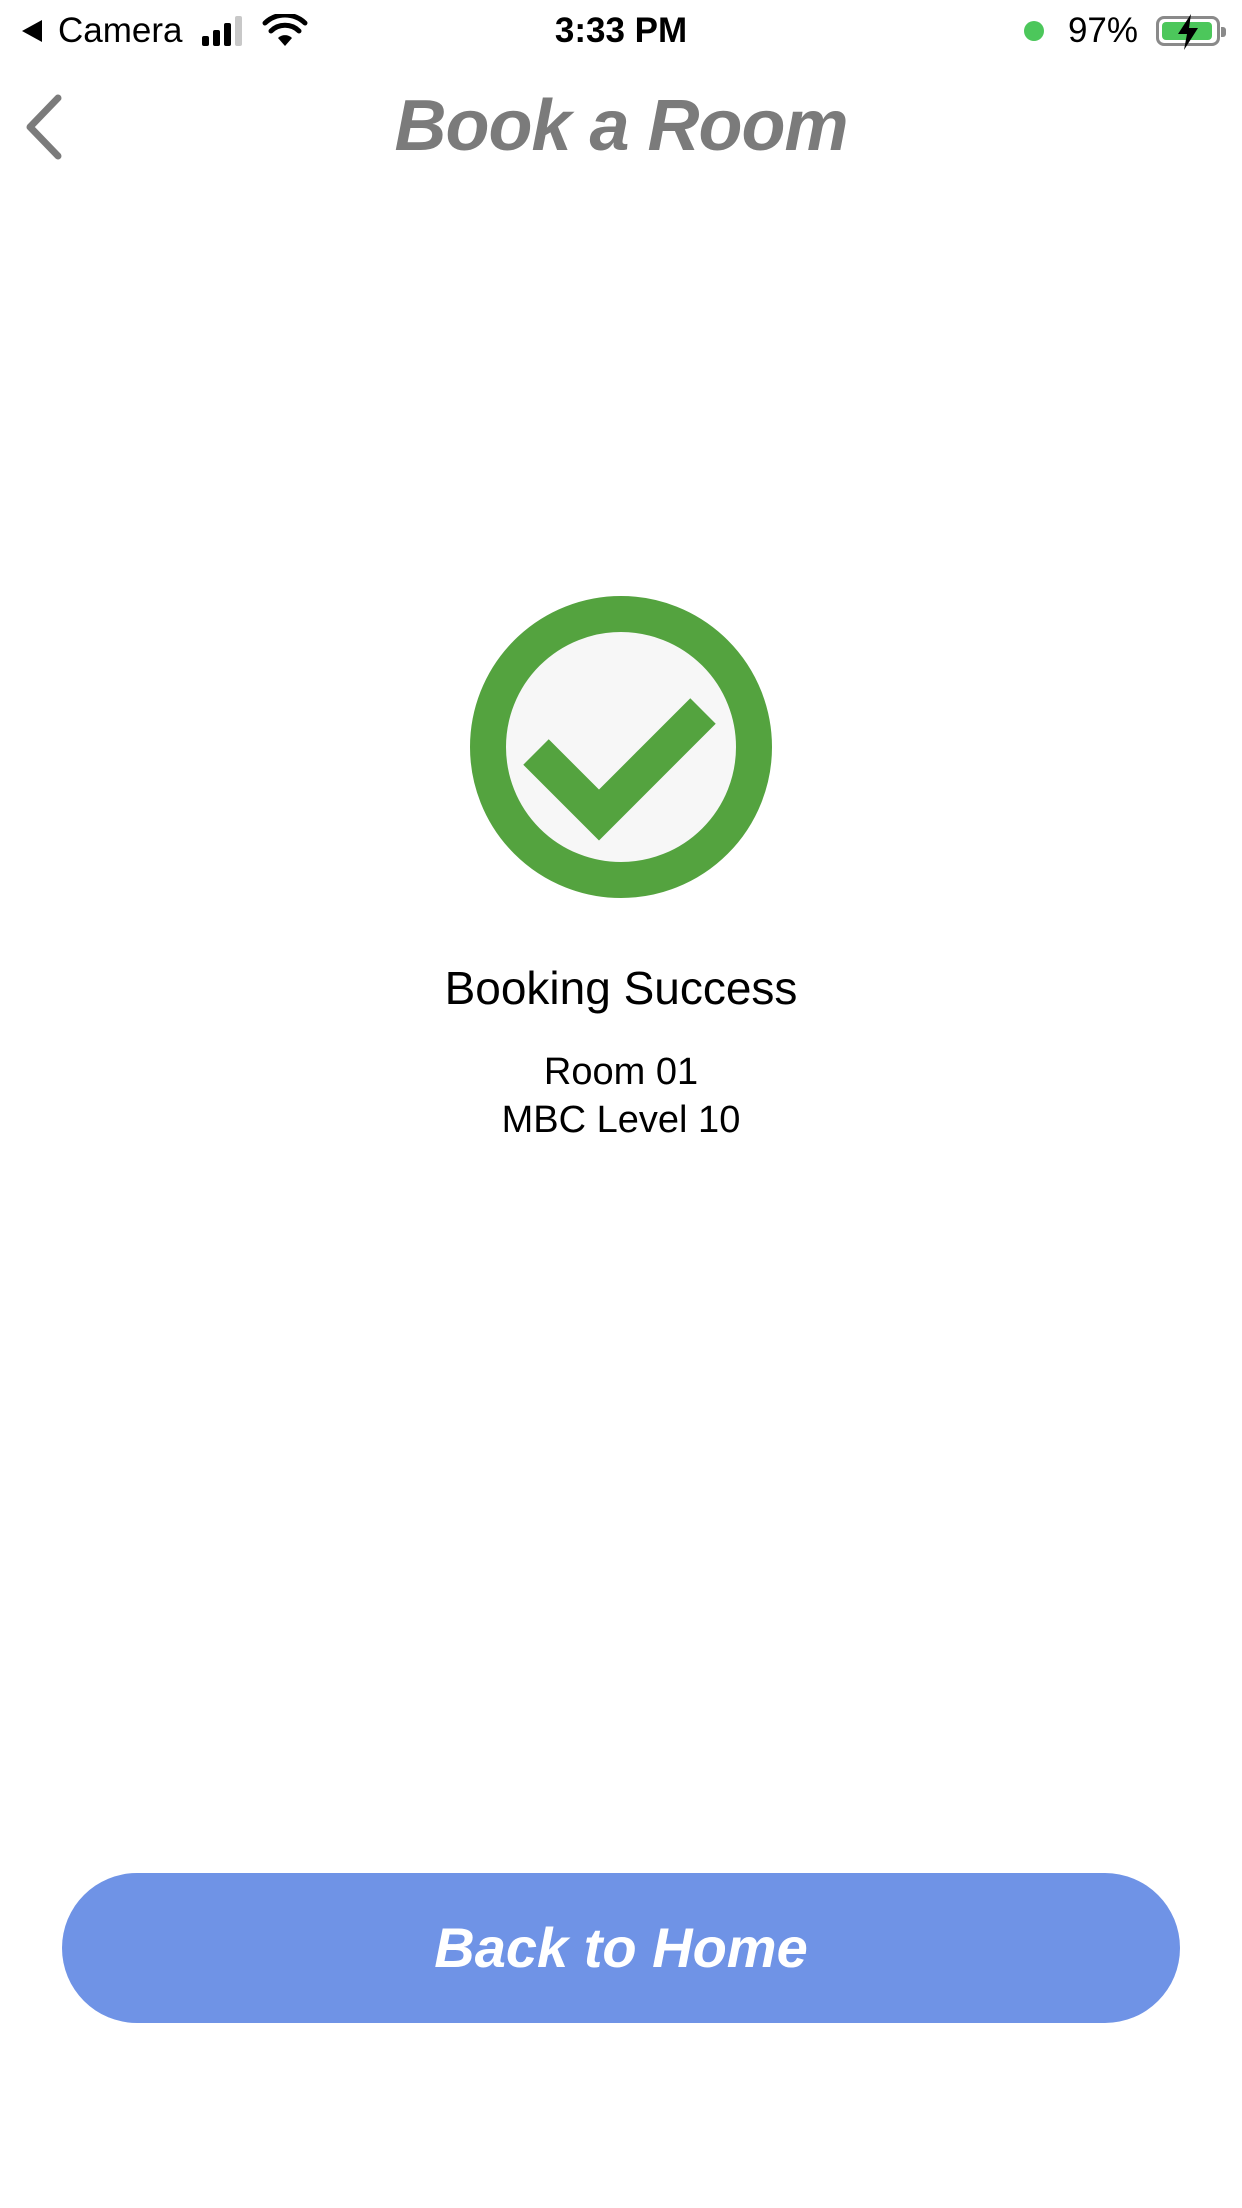  Describe the element at coordinates (621, 1120) in the screenshot. I see `room-location: MBC Level 10` at that location.